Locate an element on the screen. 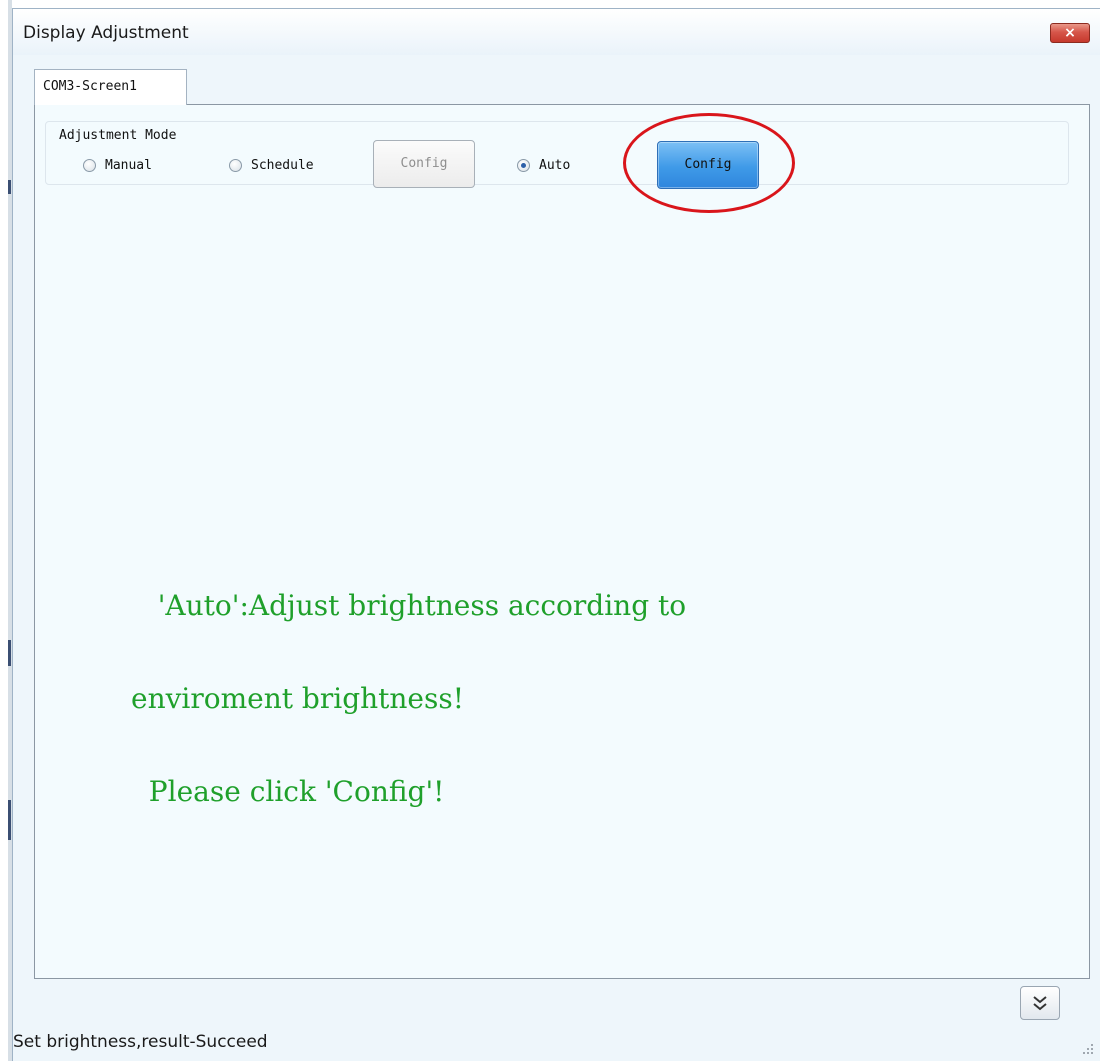 Image resolution: width=1100 pixels, height=1061 pixels. radio-auto-label: Auto is located at coordinates (555, 165).